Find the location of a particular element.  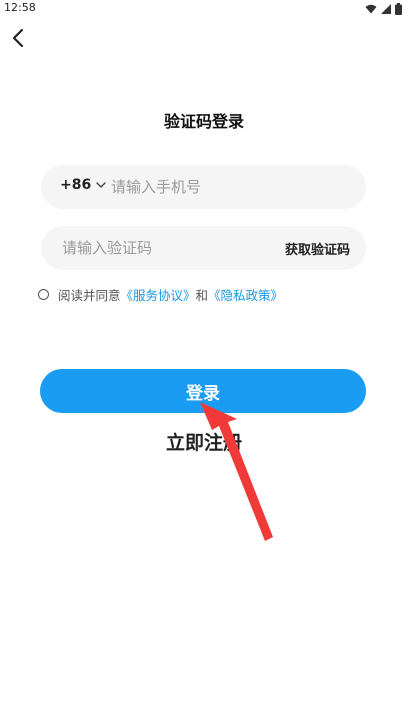

status-time: 12:58 is located at coordinates (20, 7).